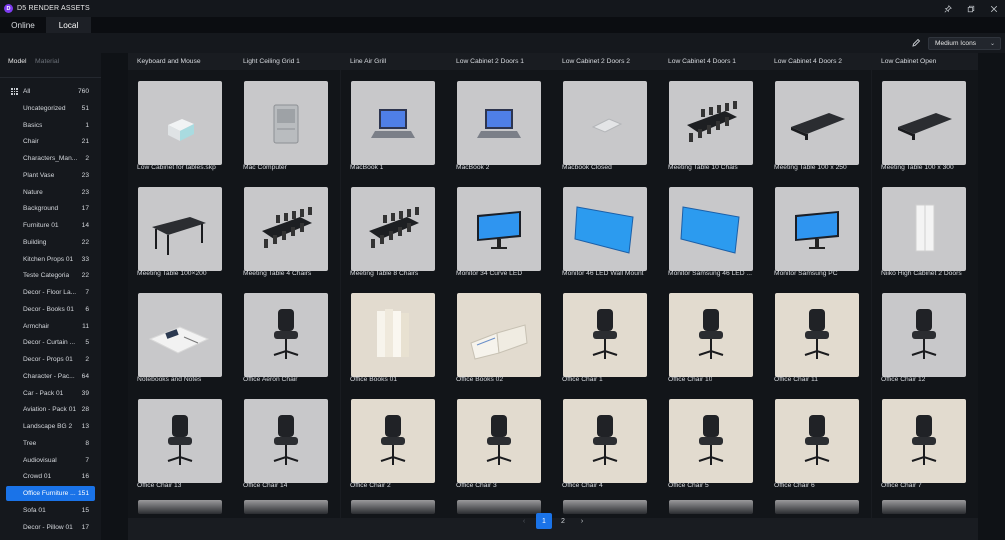 This screenshot has height=540, width=1005. What do you see at coordinates (17, 61) in the screenshot?
I see `tab-model: Model` at bounding box center [17, 61].